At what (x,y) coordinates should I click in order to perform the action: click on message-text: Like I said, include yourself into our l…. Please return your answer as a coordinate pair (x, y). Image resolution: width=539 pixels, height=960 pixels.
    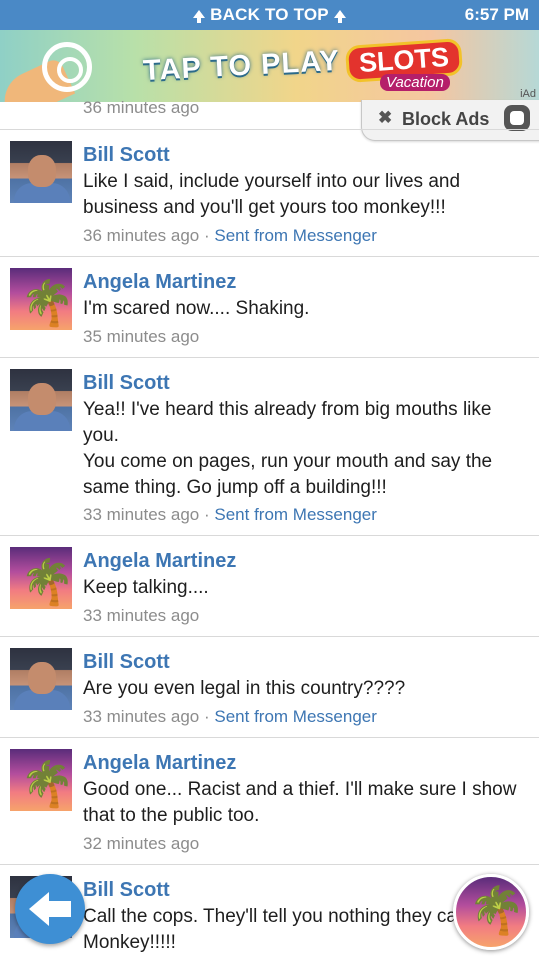
    Looking at the image, I should click on (272, 194).